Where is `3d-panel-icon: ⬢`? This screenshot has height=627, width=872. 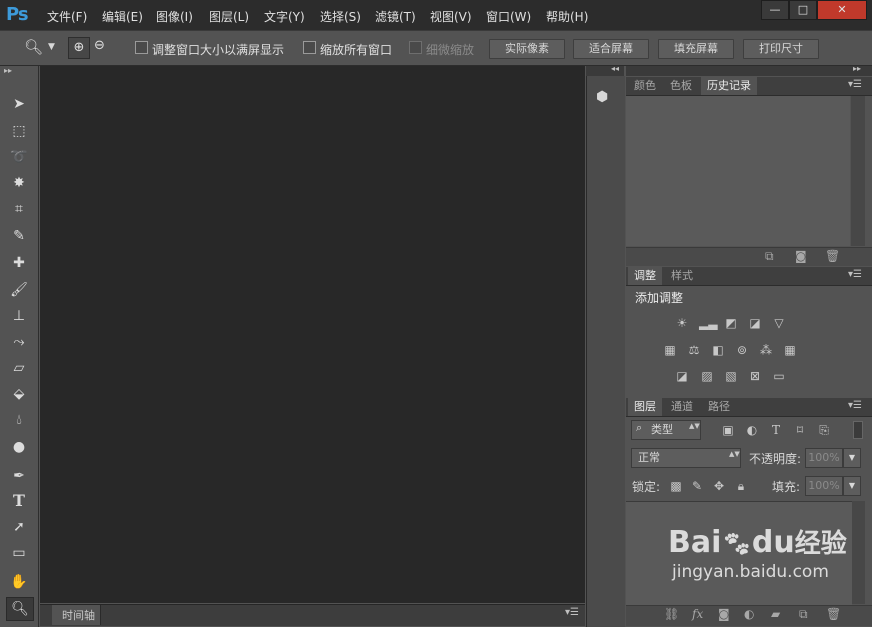
3d-panel-icon: ⬢ is located at coordinates (602, 97).